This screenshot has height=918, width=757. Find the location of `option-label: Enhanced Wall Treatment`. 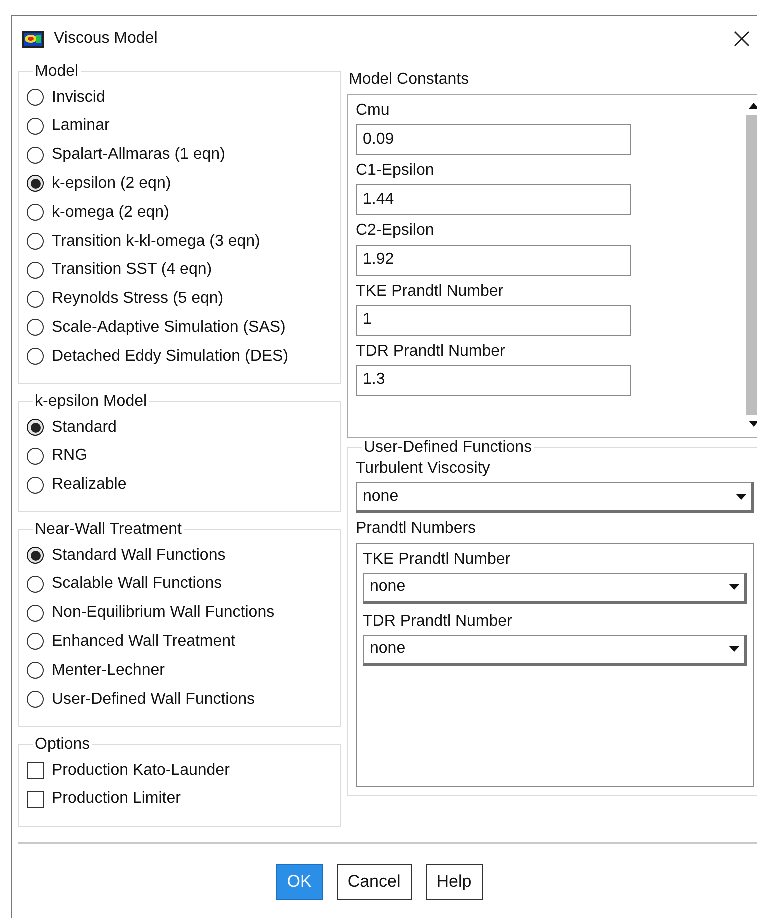

option-label: Enhanced Wall Treatment is located at coordinates (144, 642).